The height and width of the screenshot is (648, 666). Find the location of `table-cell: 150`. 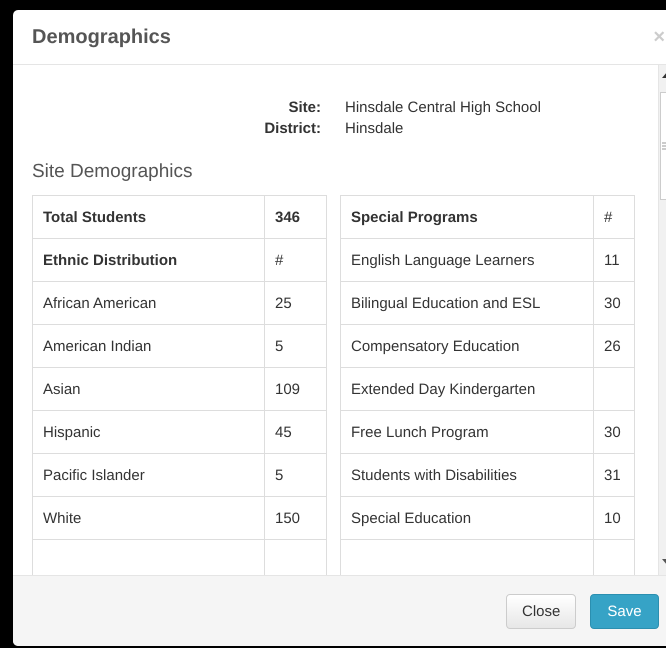

table-cell: 150 is located at coordinates (295, 518).